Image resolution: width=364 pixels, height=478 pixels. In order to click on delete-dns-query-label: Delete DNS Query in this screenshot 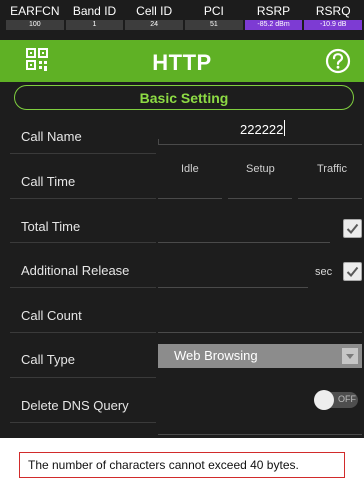, I will do `click(75, 405)`.